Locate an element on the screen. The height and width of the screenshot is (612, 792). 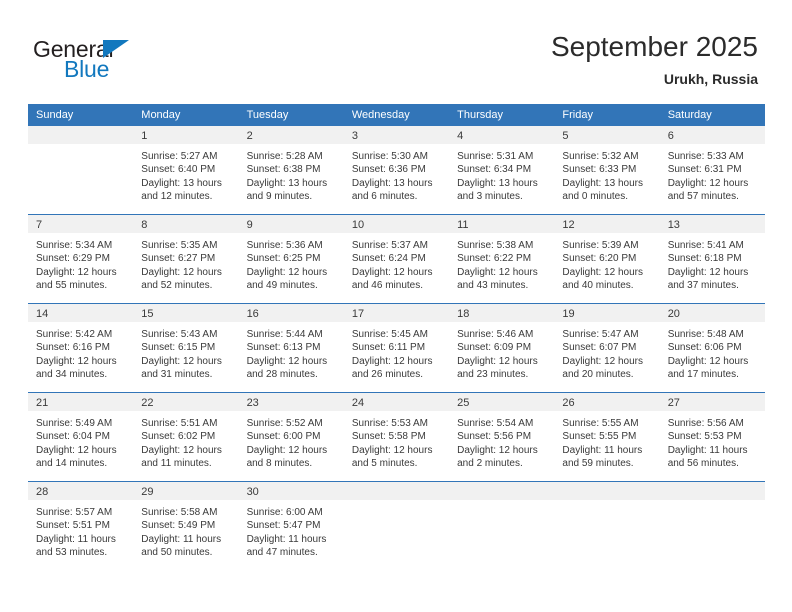
logo-text-blue: Blue is located at coordinates (87, 69).